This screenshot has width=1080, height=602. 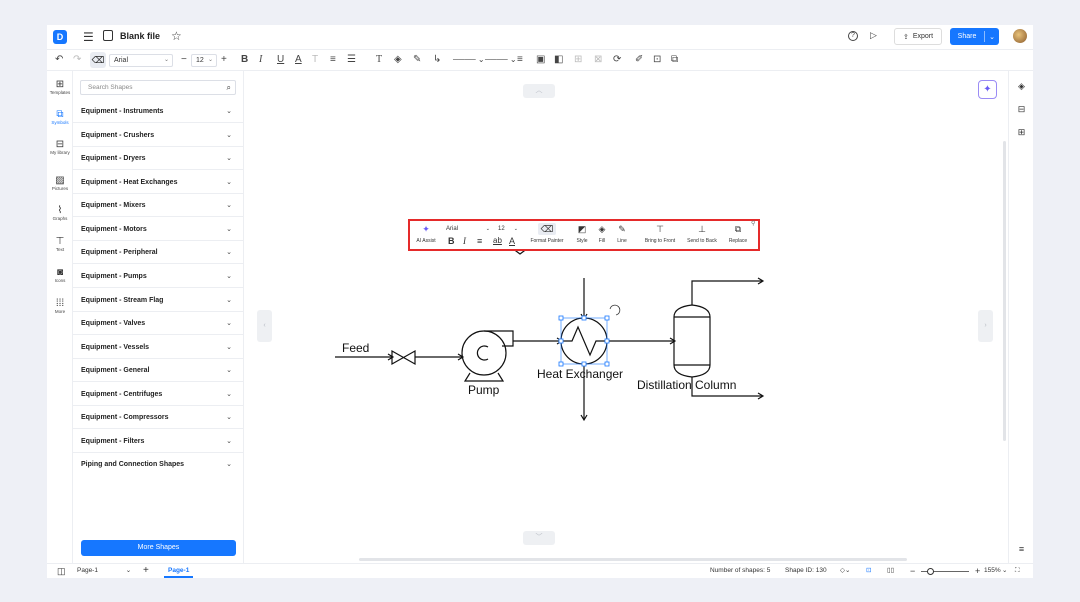 What do you see at coordinates (992, 571) in the screenshot?
I see `zoom-level: 155%` at bounding box center [992, 571].